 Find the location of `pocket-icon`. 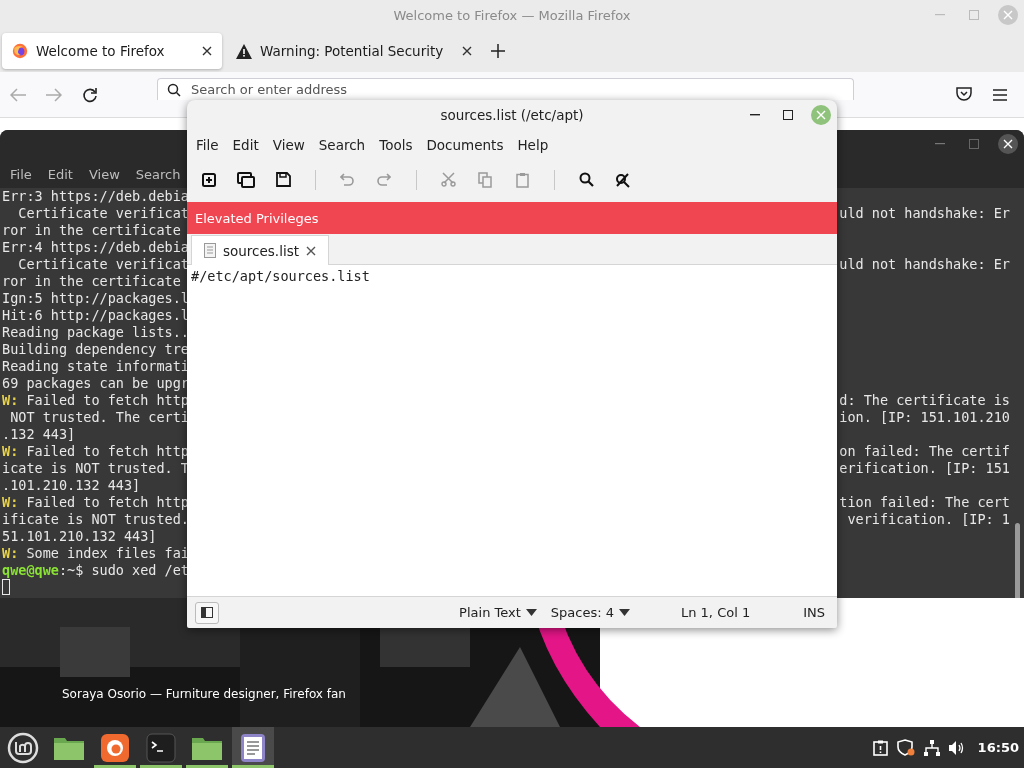

pocket-icon is located at coordinates (964, 94).